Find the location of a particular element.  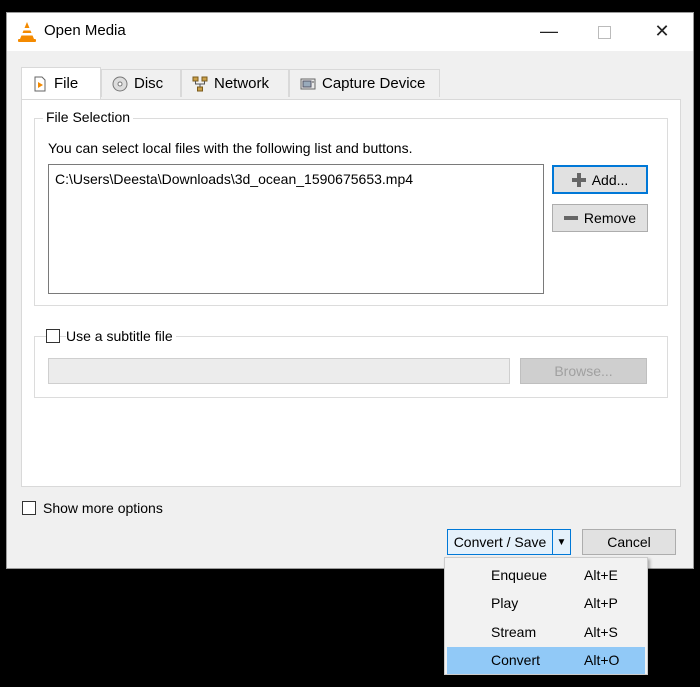

tab-capture-device: Capture Device is located at coordinates (364, 83).